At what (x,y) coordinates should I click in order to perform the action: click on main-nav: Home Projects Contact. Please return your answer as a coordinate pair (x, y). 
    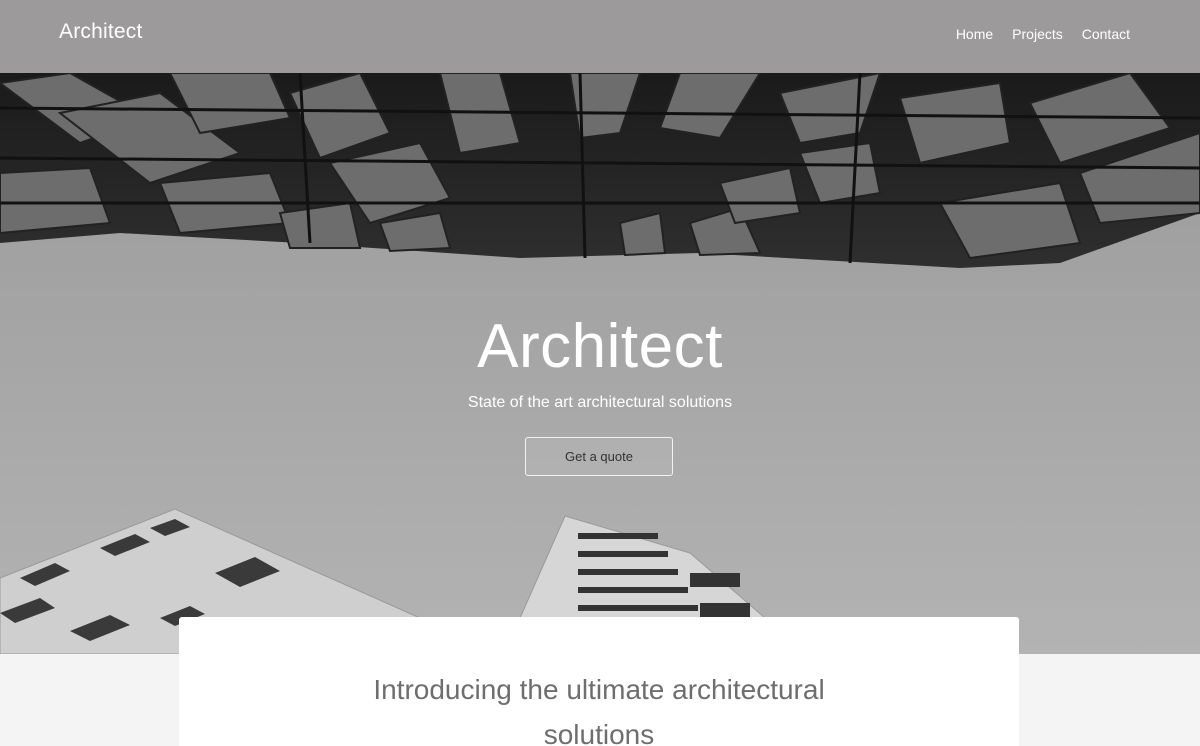
    Looking at the image, I should click on (1043, 34).